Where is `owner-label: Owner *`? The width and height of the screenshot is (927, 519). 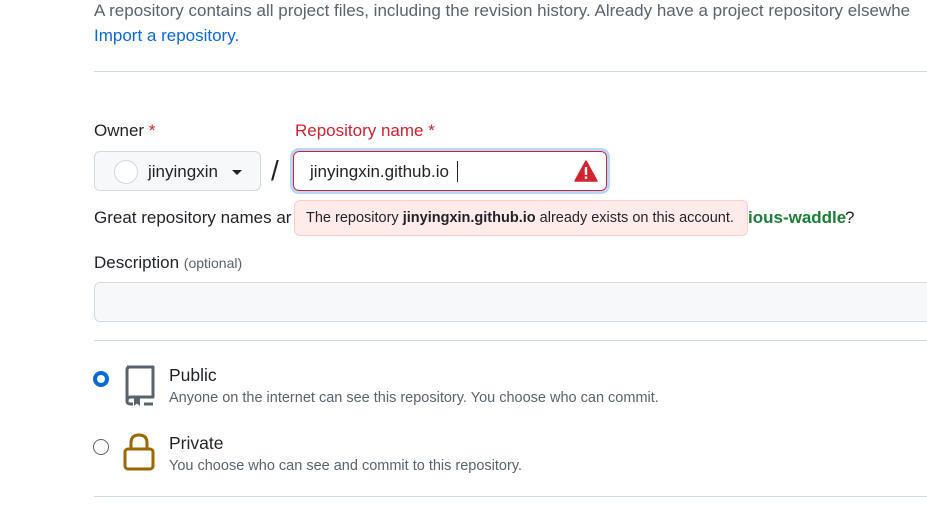
owner-label: Owner * is located at coordinates (124, 131).